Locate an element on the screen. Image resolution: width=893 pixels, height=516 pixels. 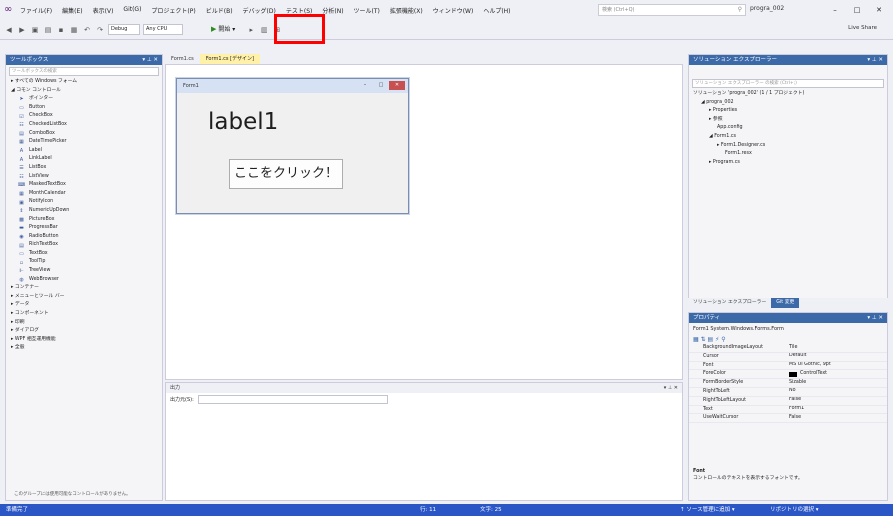
search-input: 検索 (Ctrl+Q) ⚲ is located at coordinates (672, 10).